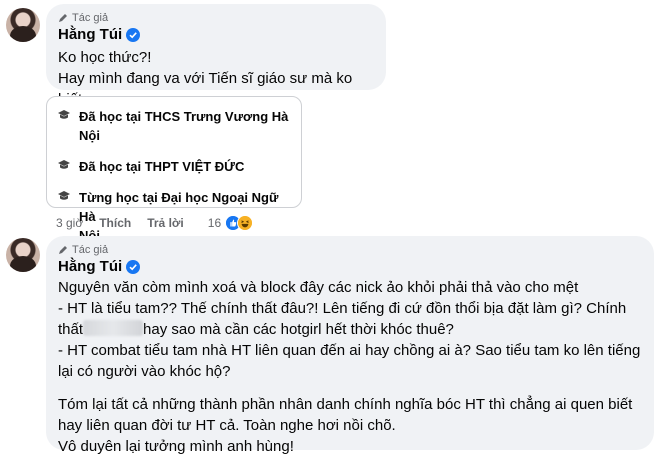  Describe the element at coordinates (245, 223) in the screenshot. I see `haha-reaction-icon` at that location.